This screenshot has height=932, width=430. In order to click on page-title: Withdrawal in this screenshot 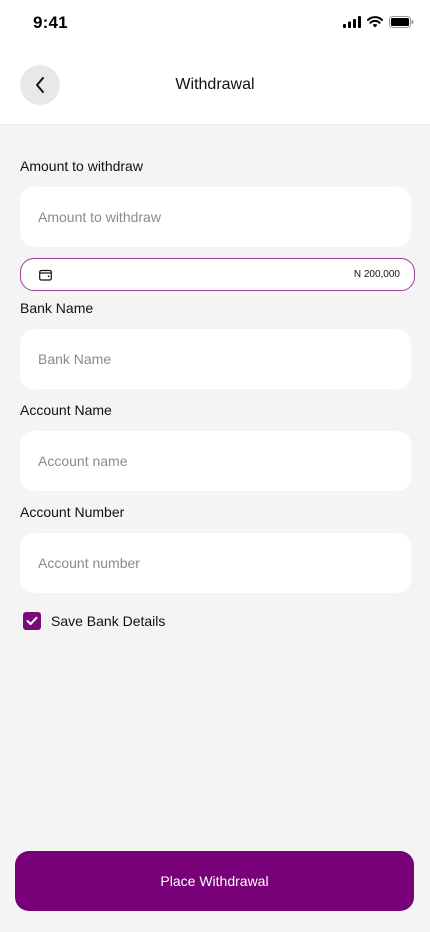, I will do `click(215, 84)`.